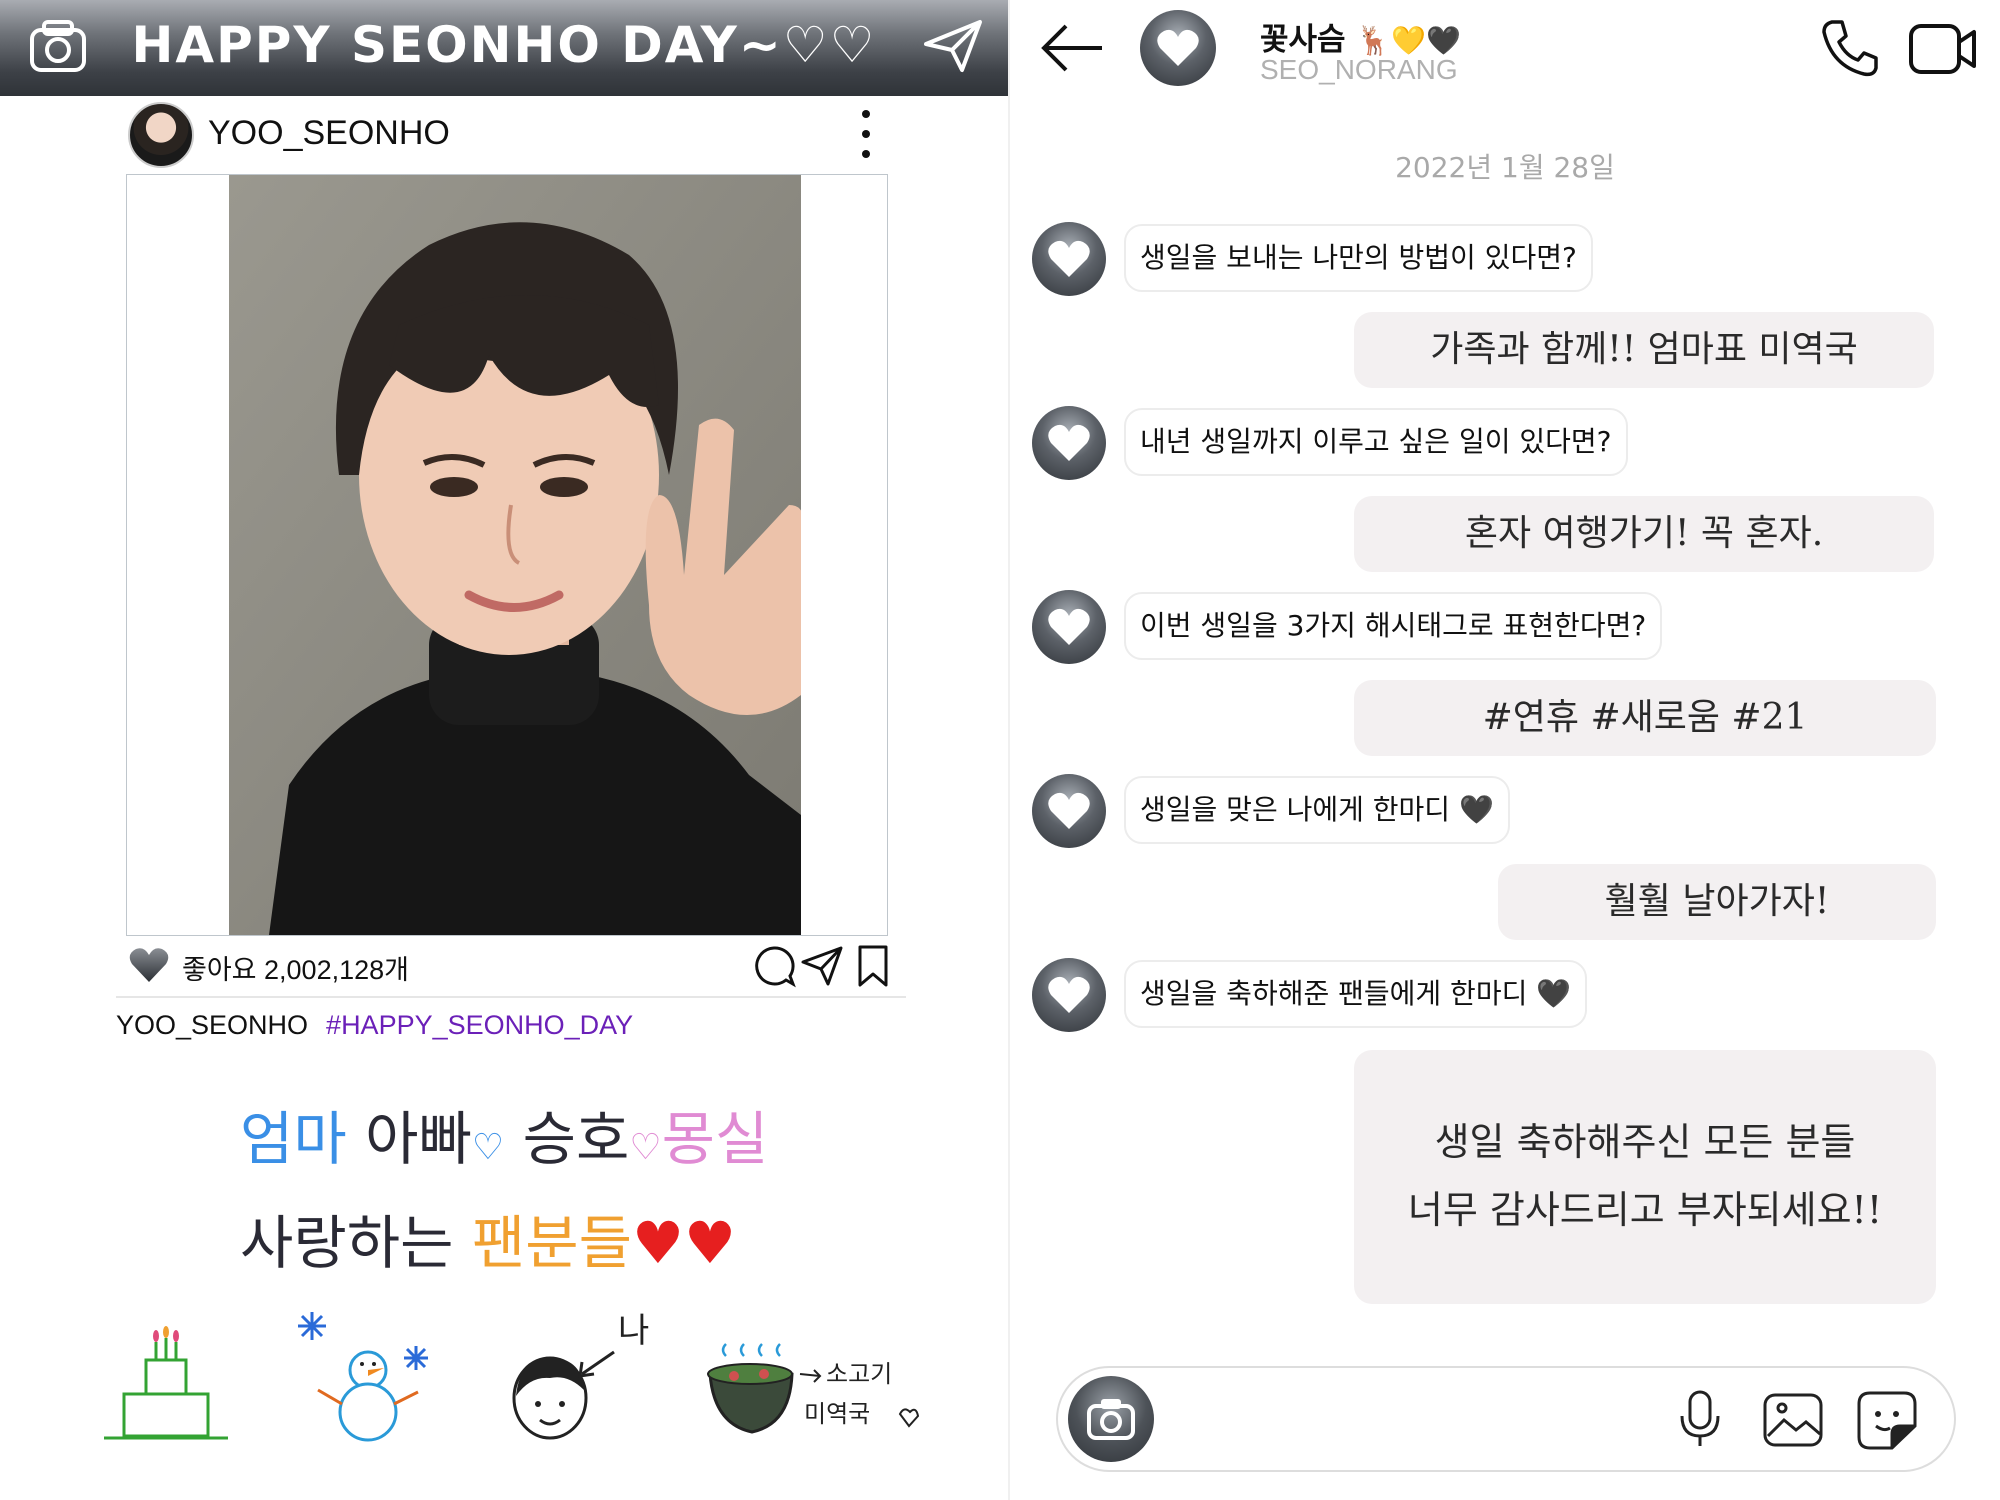  Describe the element at coordinates (1717, 902) in the screenshot. I see `answer-bubble: 훨훨 날아가자!` at that location.